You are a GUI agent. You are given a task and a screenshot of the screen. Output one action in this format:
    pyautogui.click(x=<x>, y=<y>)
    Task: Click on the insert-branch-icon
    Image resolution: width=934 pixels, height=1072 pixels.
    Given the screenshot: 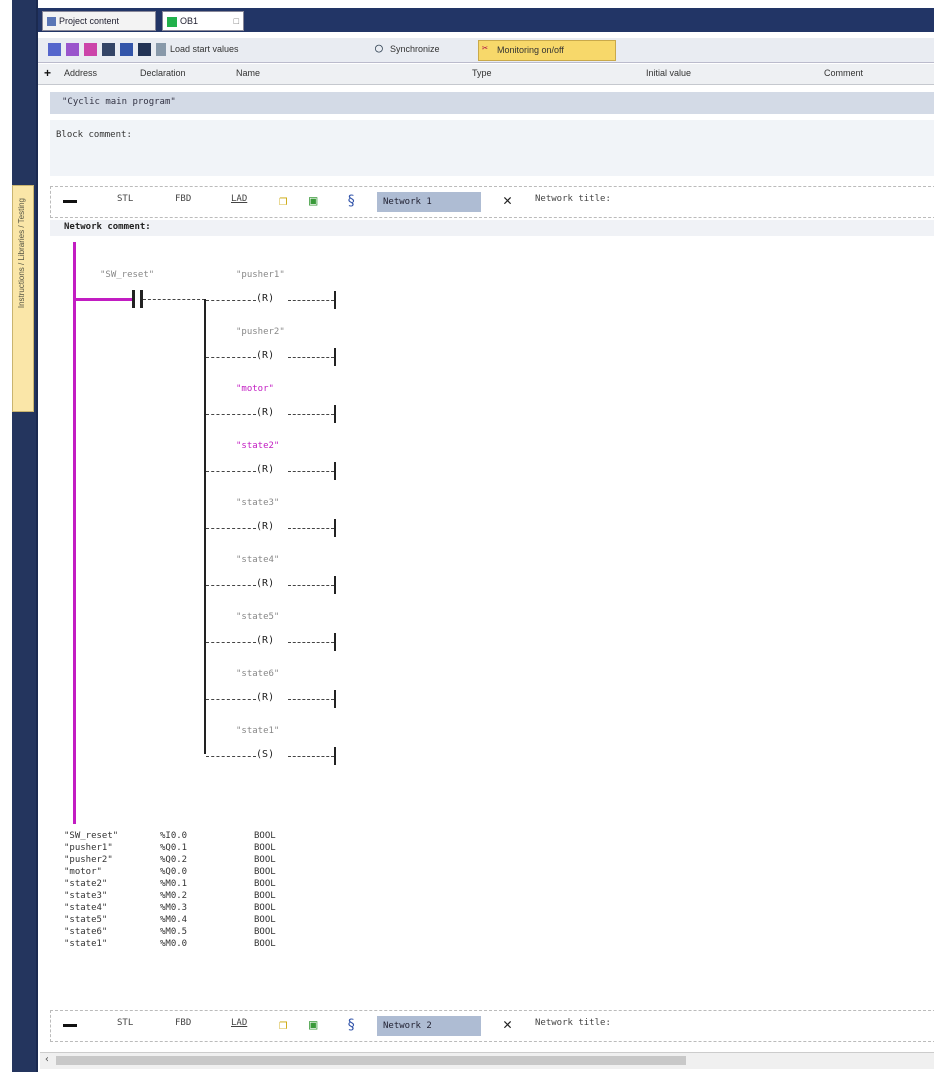 What is the action you would take?
    pyautogui.click(x=72, y=49)
    